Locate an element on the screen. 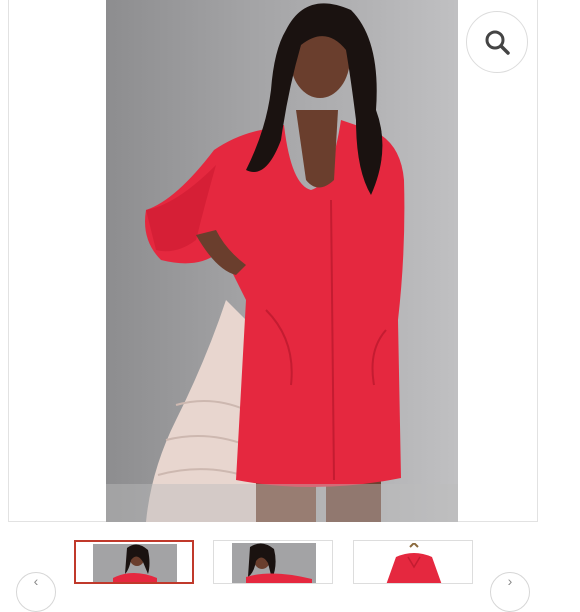 The width and height of the screenshot is (580, 612). model-neck is located at coordinates (317, 149).